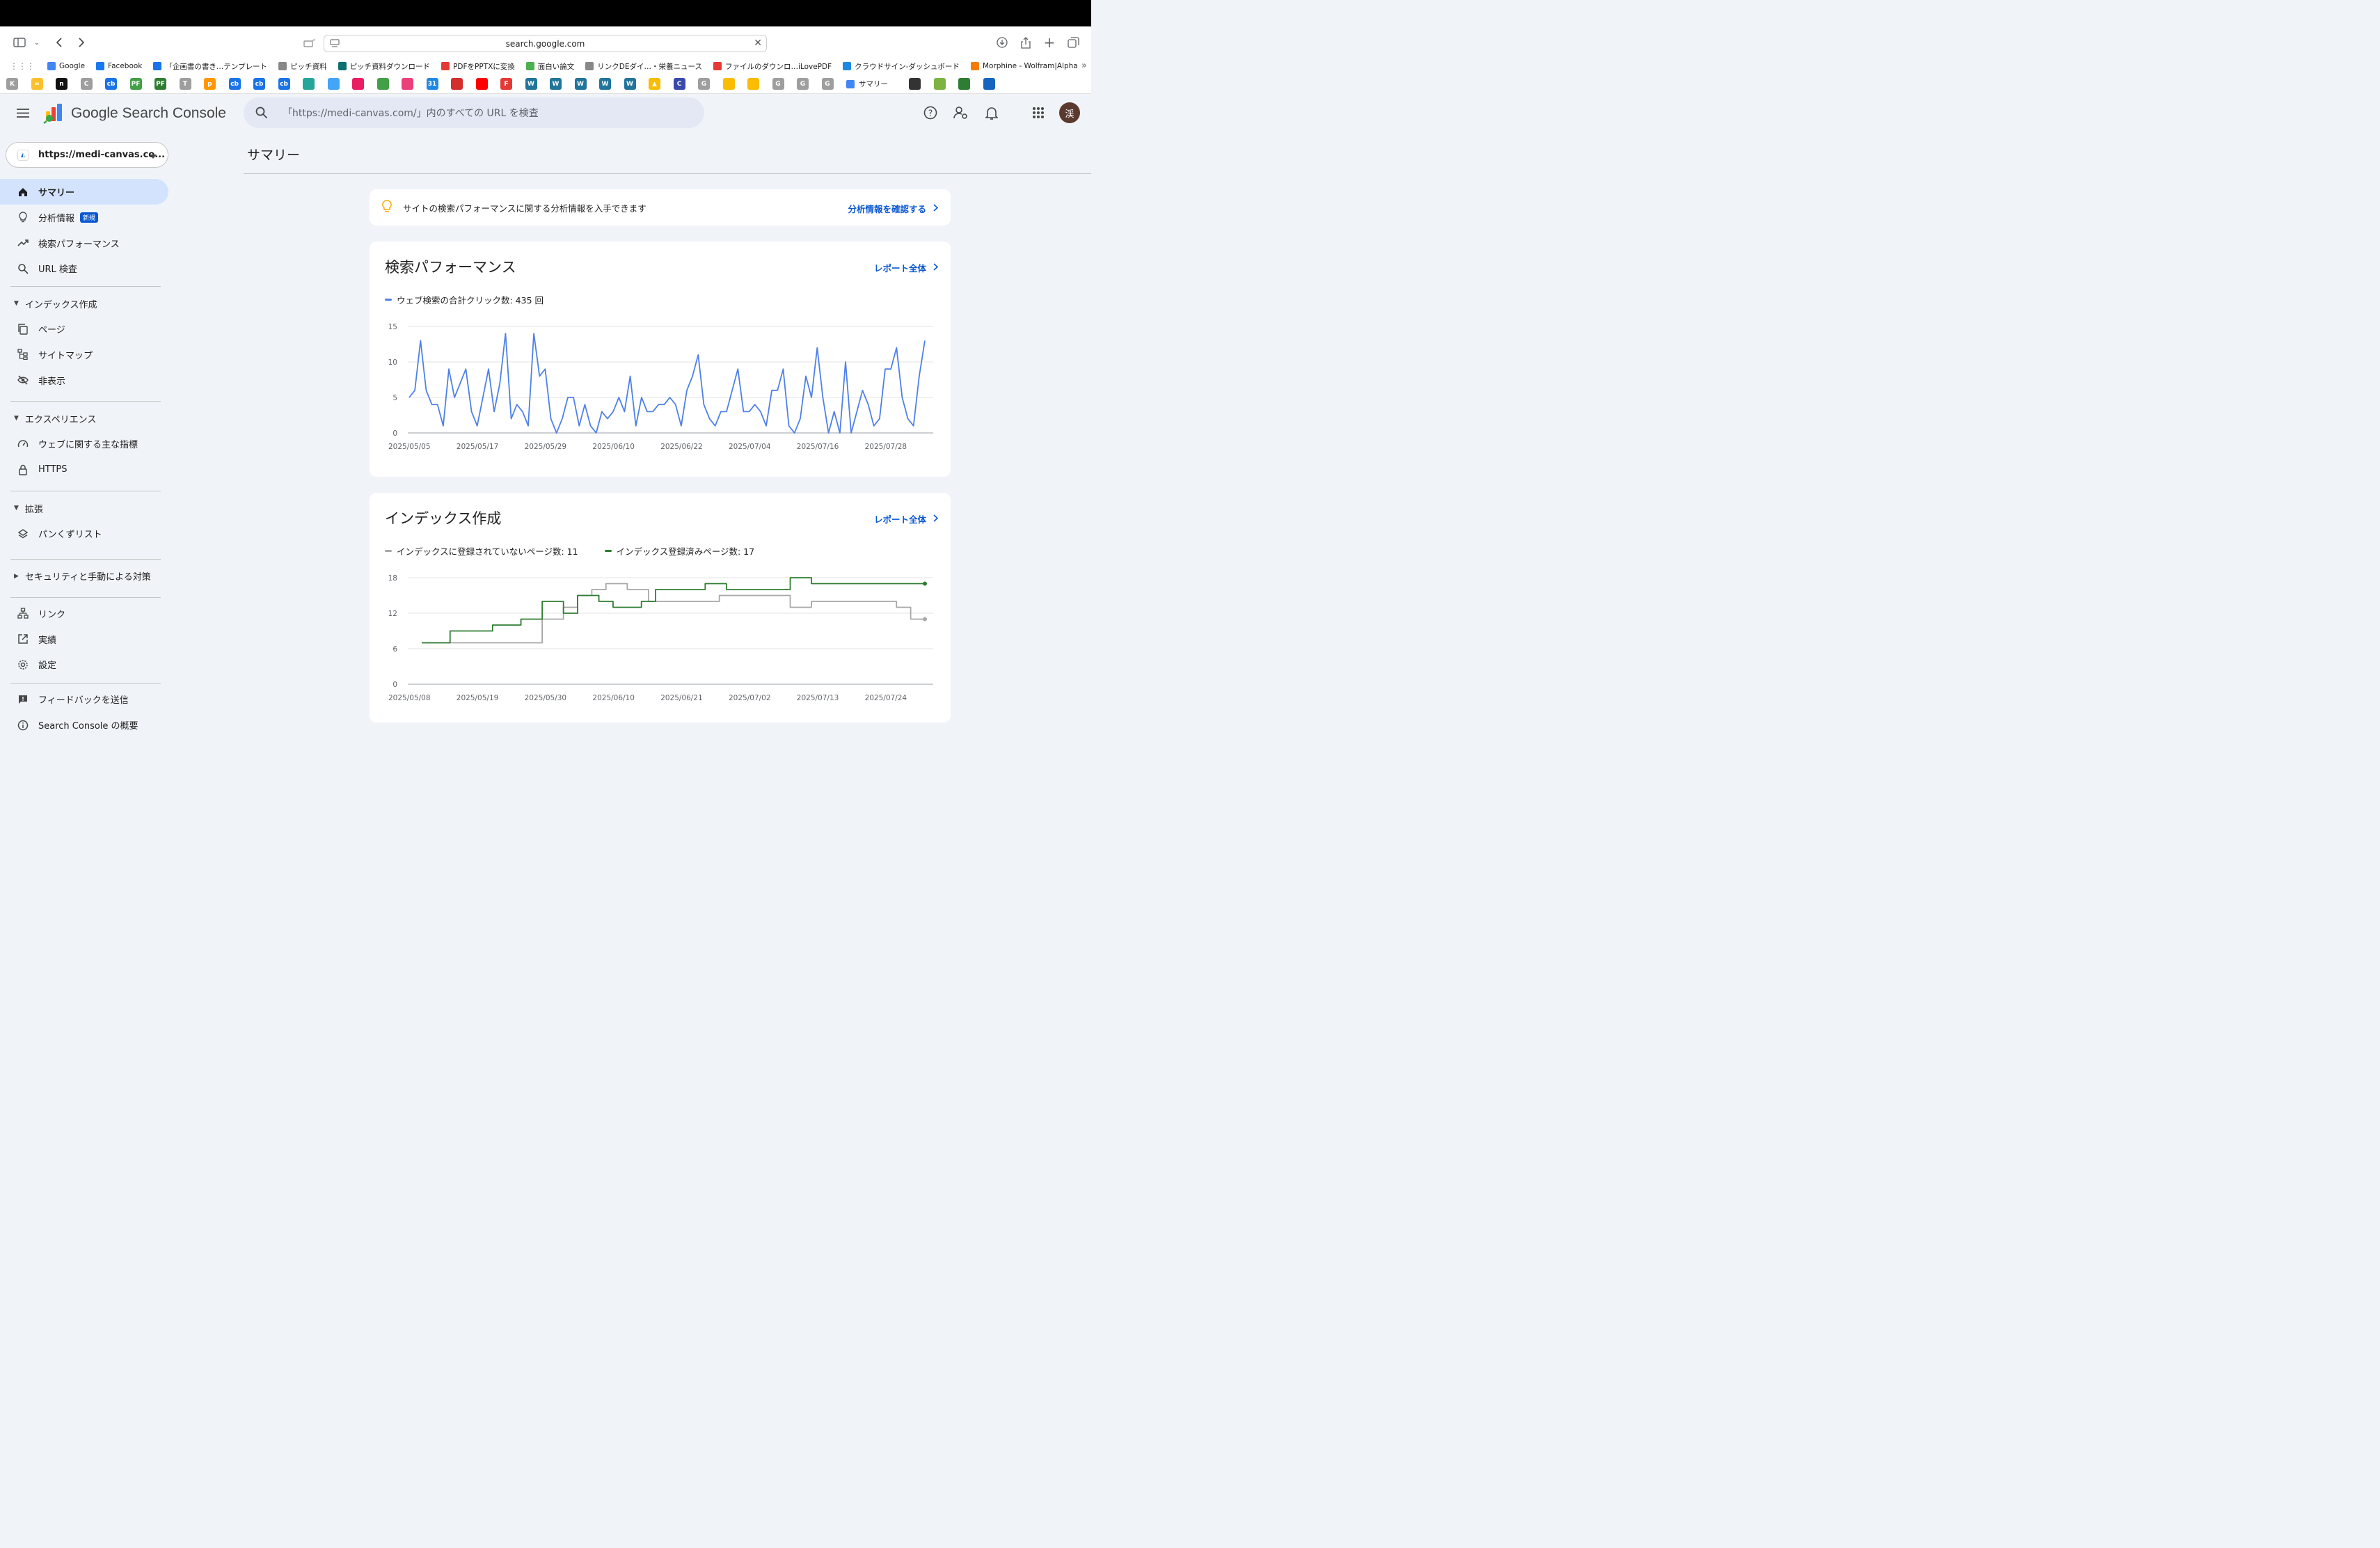 The height and width of the screenshot is (1548, 2380). I want to click on sidebar-item-trending-up: 検索パフォーマンス, so click(84, 243).